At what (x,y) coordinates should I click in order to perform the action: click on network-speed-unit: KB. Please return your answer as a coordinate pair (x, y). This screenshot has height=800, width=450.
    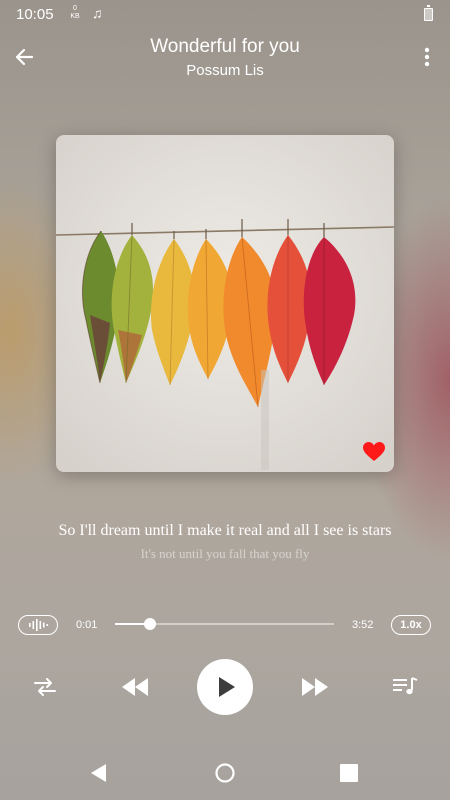
    Looking at the image, I should click on (75, 16).